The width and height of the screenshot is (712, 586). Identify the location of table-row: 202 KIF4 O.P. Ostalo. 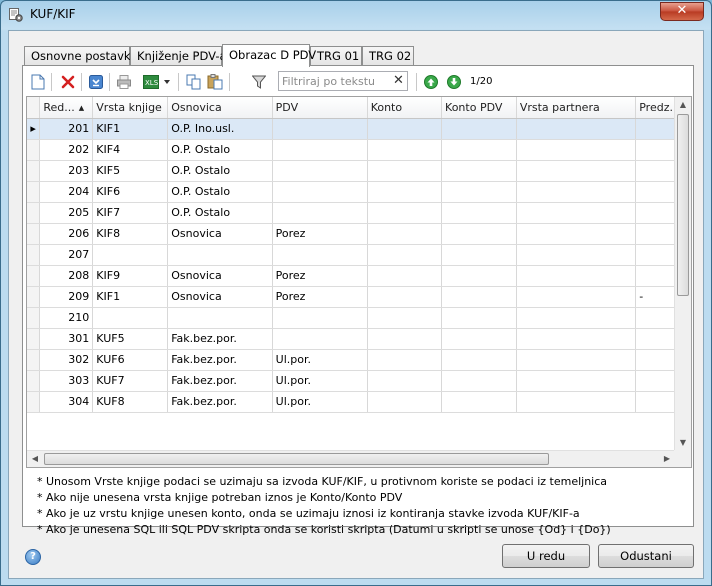
(359, 150).